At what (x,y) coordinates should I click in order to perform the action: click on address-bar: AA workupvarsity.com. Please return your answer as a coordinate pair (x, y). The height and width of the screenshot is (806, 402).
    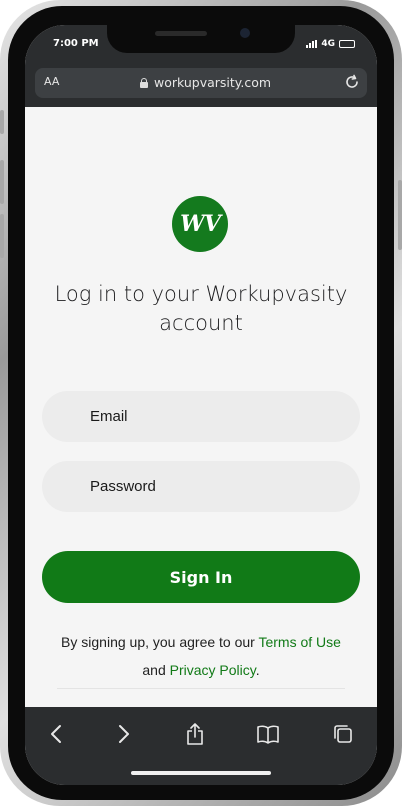
    Looking at the image, I should click on (201, 83).